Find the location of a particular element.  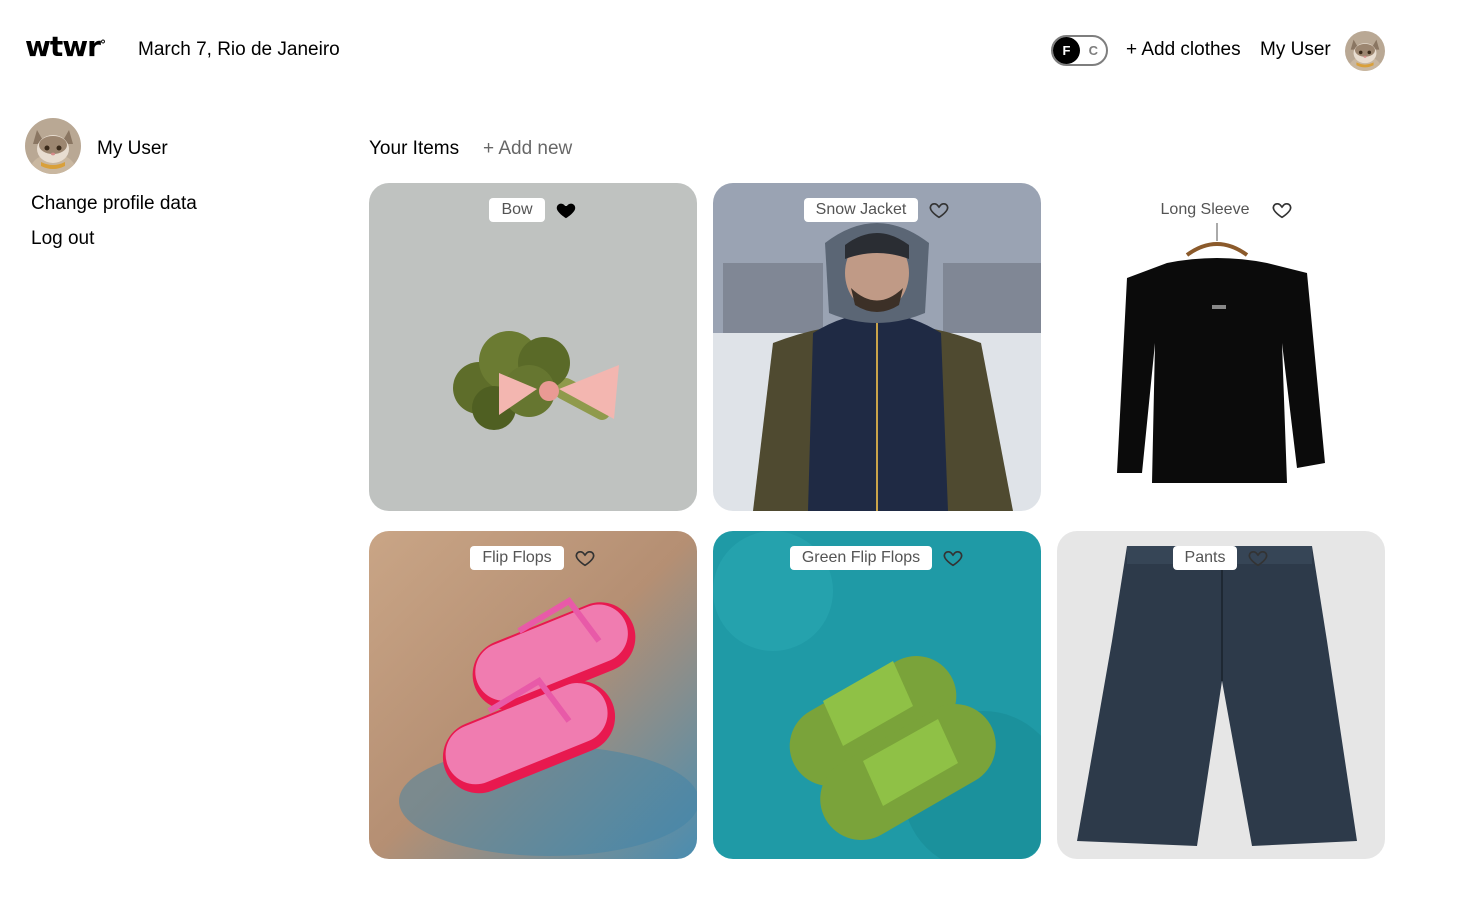

add-new-button: + Add new is located at coordinates (527, 149).